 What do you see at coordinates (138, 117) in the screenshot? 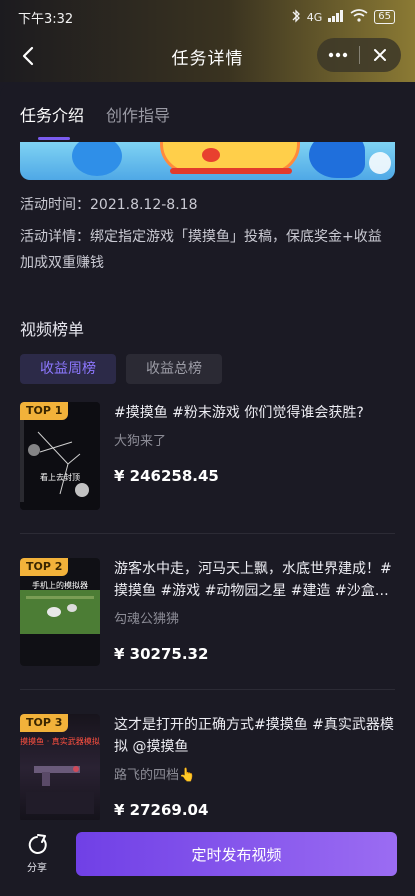
I see `tab-creation-guide: 创作指导` at bounding box center [138, 117].